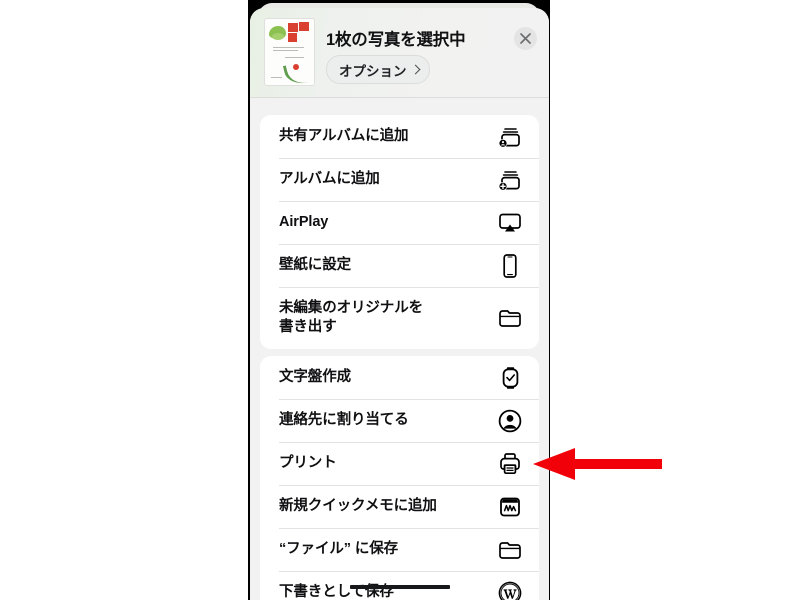 The width and height of the screenshot is (800, 600). What do you see at coordinates (510, 421) in the screenshot?
I see `contact-person-icon` at bounding box center [510, 421].